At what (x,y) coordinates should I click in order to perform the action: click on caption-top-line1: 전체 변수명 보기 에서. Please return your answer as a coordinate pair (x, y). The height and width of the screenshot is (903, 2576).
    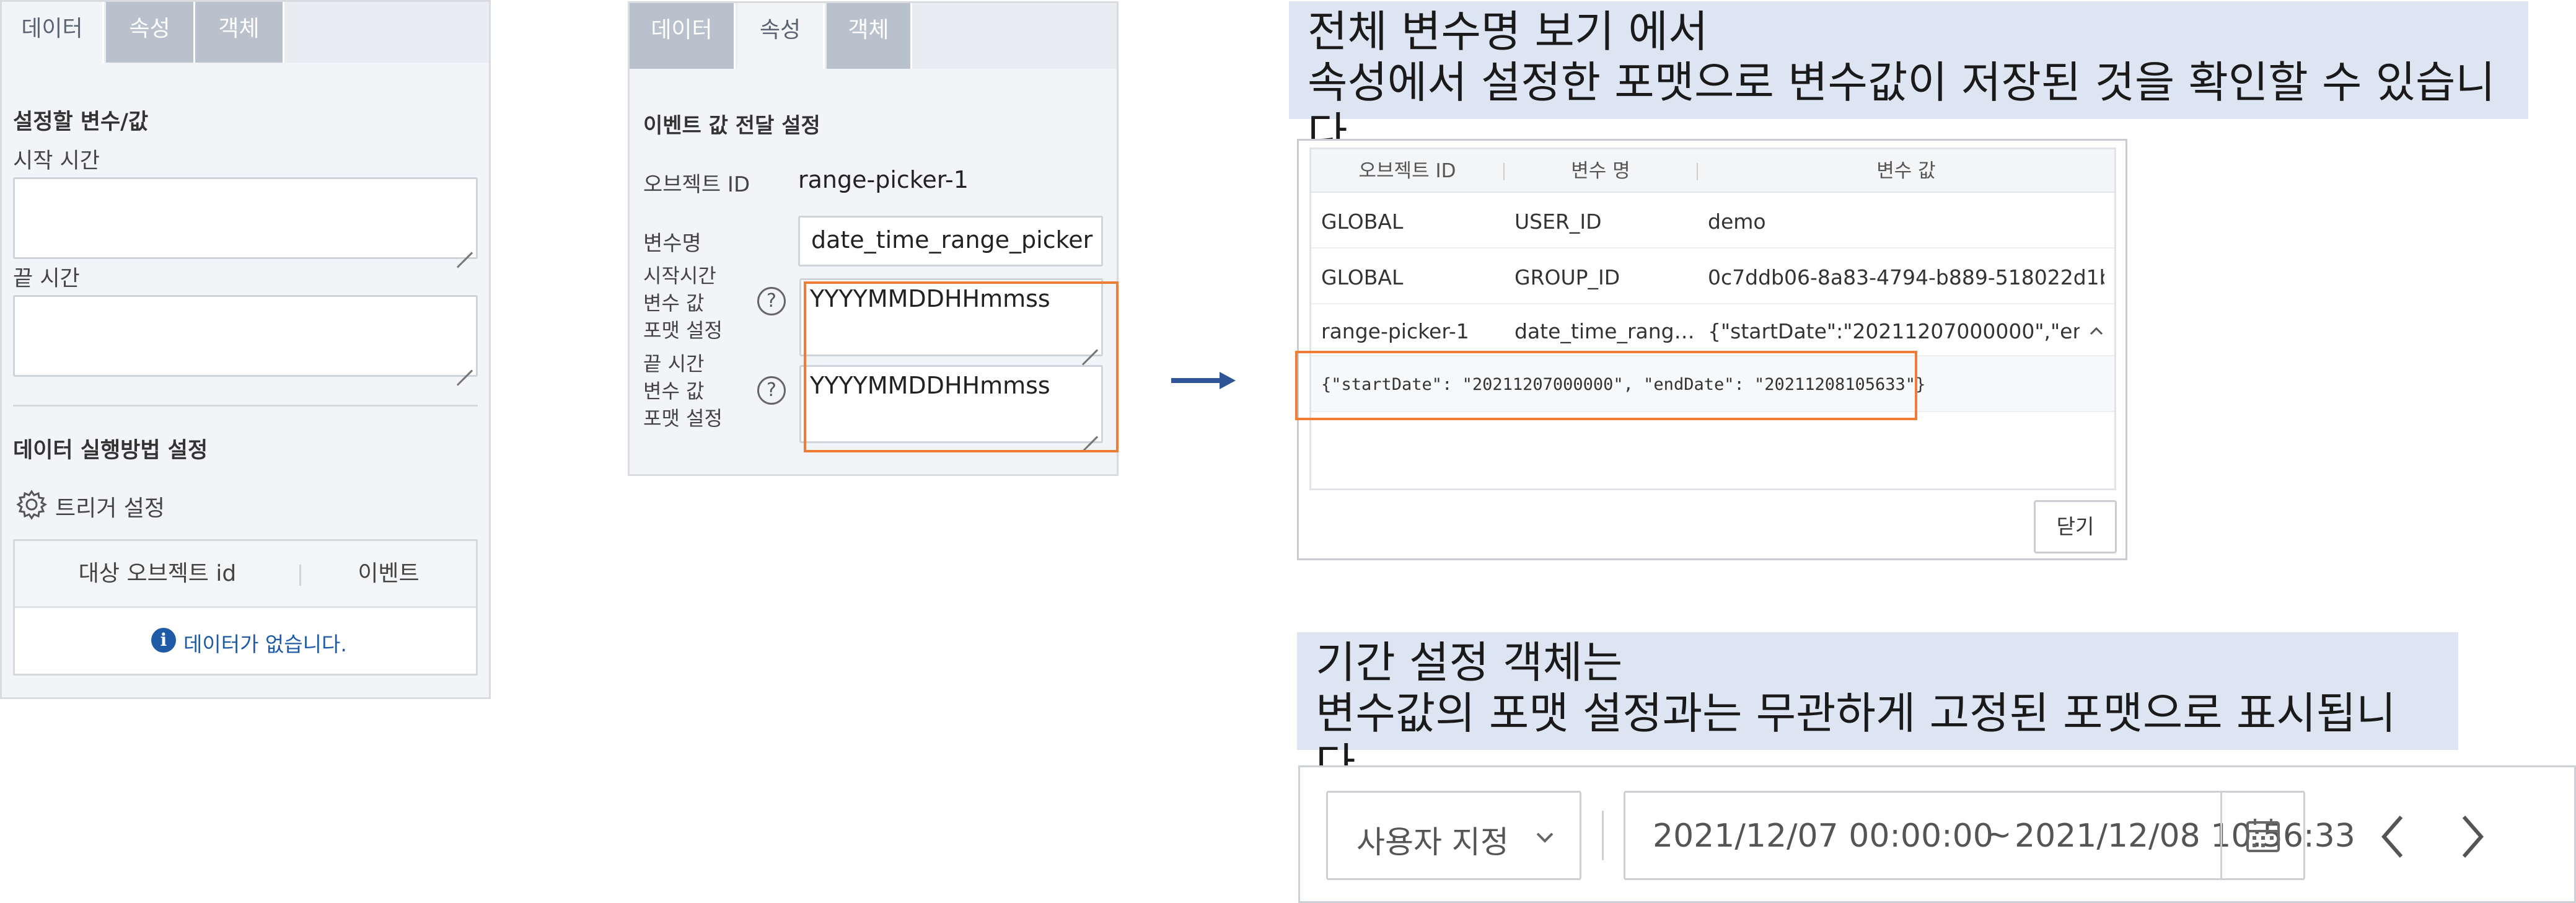
    Looking at the image, I should click on (1508, 31).